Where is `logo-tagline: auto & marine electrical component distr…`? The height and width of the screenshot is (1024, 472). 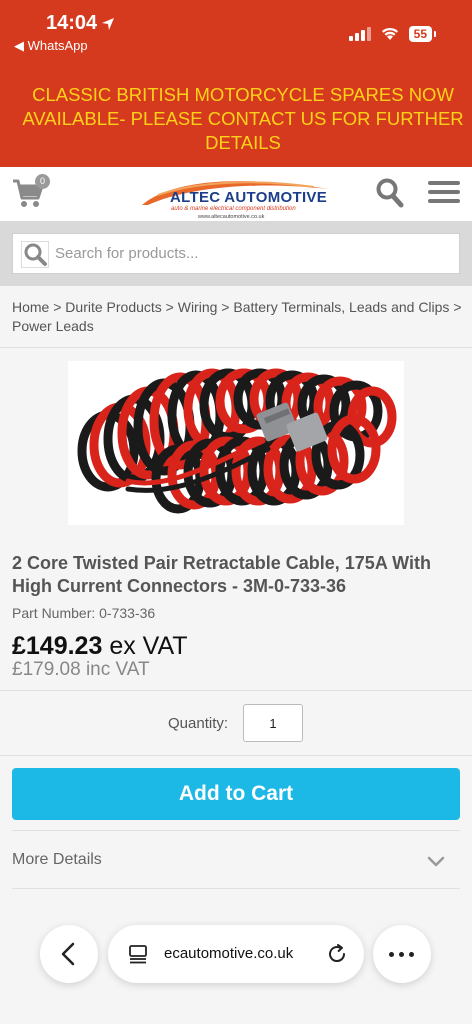
logo-tagline: auto & marine electrical component distr… is located at coordinates (233, 209).